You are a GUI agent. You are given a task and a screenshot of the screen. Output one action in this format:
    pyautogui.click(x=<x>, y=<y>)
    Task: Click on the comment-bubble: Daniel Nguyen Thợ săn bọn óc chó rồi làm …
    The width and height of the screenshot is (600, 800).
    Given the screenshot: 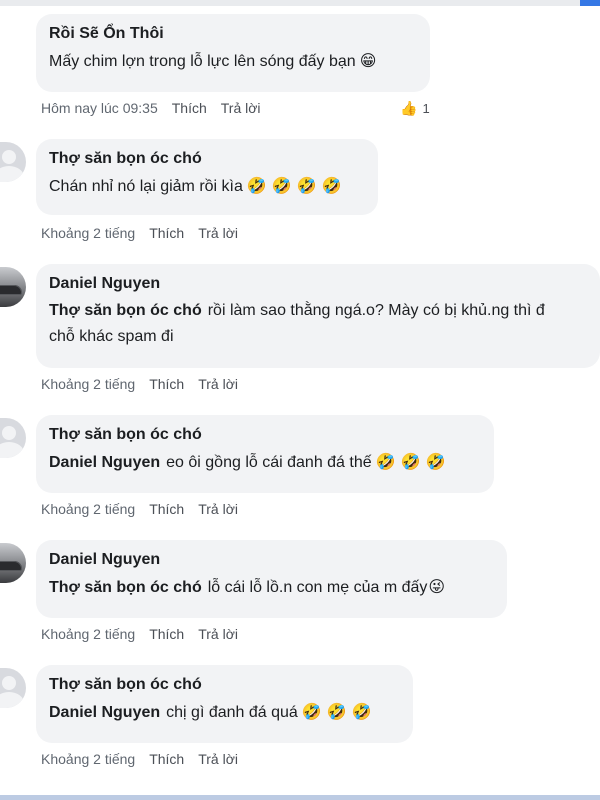 What is the action you would take?
    pyautogui.click(x=318, y=316)
    